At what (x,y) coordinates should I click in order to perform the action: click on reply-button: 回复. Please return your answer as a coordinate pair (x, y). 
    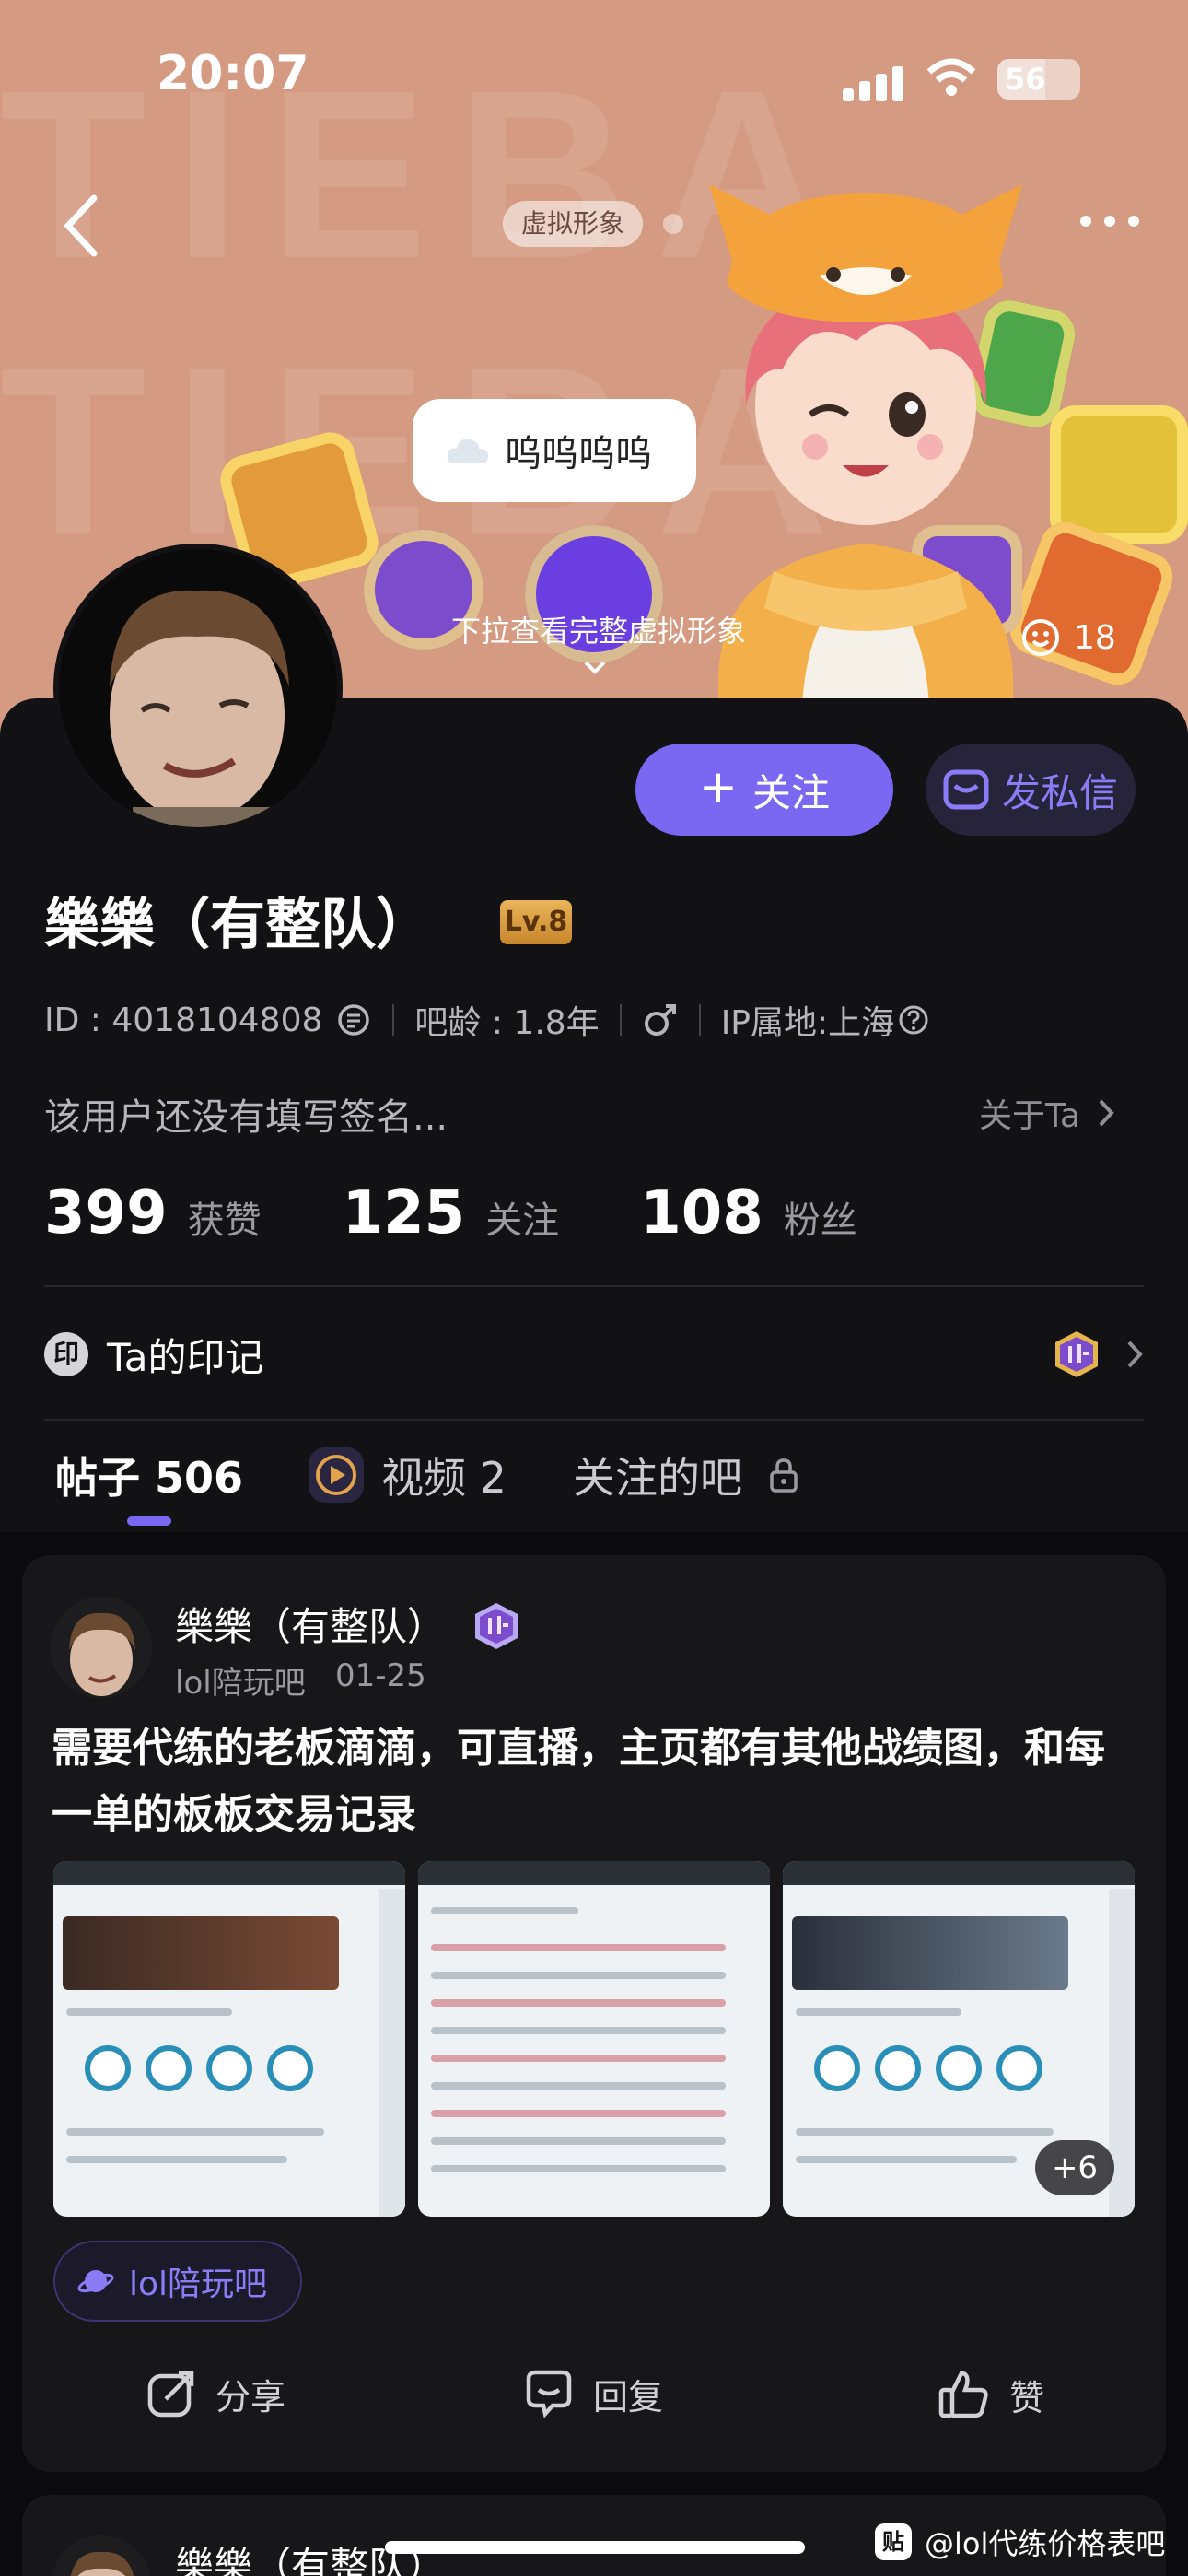
    Looking at the image, I should click on (593, 2393).